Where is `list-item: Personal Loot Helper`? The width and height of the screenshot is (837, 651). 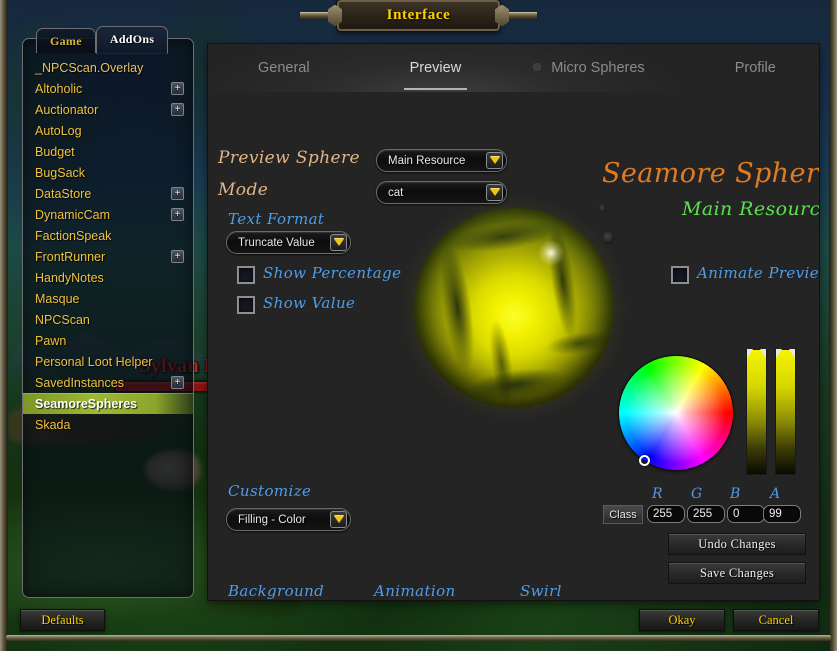
list-item: Personal Loot Helper is located at coordinates (108, 361).